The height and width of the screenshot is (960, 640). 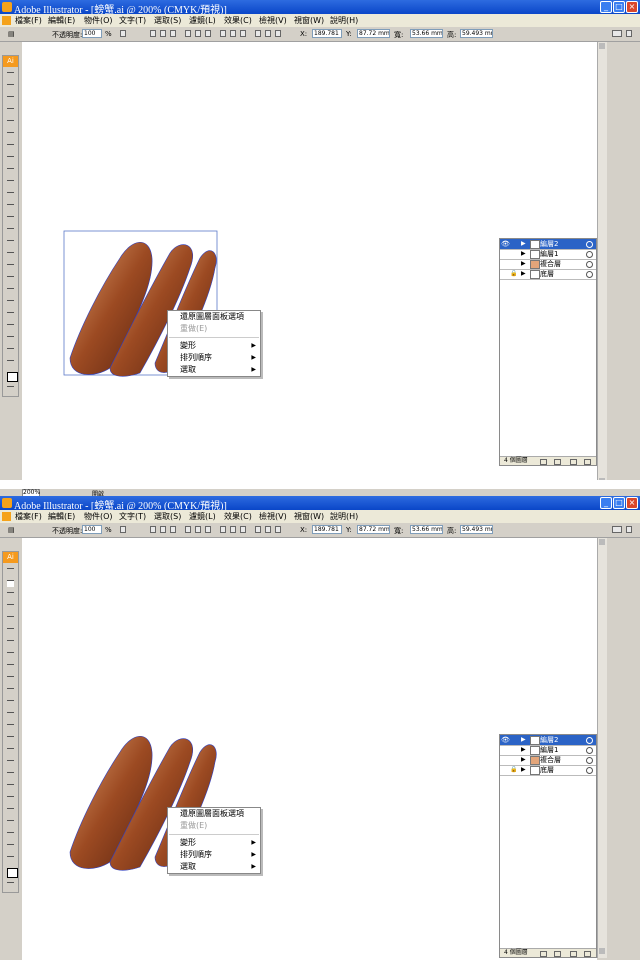 What do you see at coordinates (202, 516) in the screenshot?
I see `menu-filter: 濾鏡(L)` at bounding box center [202, 516].